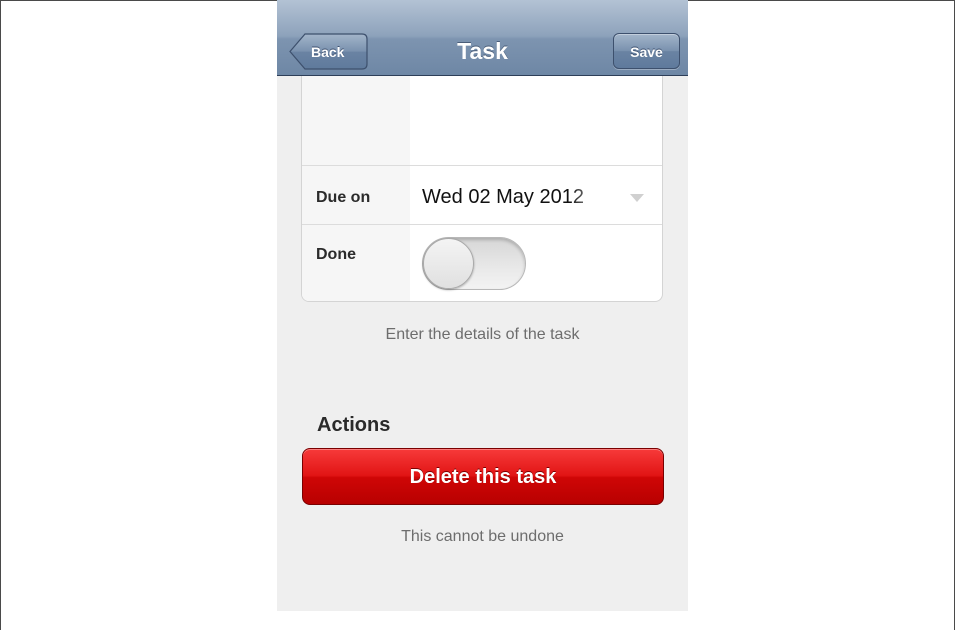  Describe the element at coordinates (482, 38) in the screenshot. I see `navigation-bar: Back Task Save` at that location.